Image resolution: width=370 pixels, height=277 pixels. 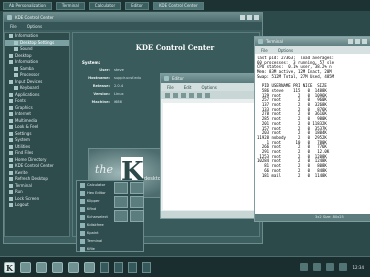 I want to click on help-icon, so click(x=57, y=267).